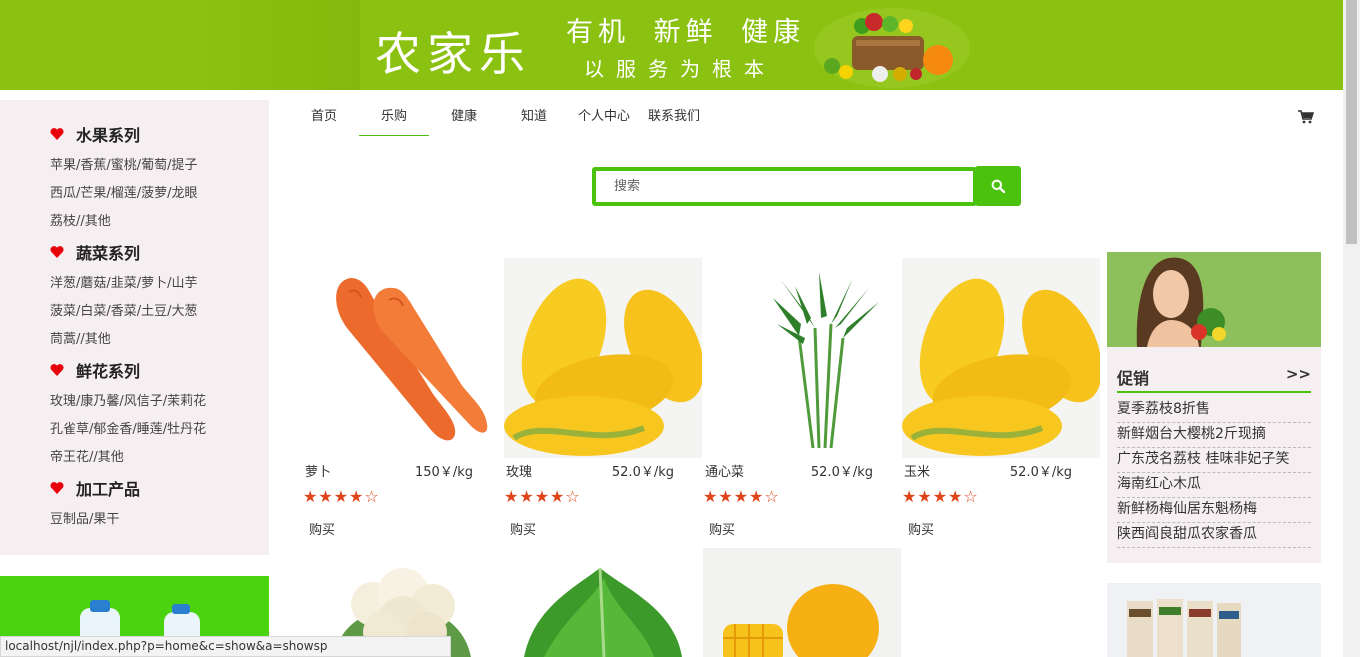 Image resolution: width=1360 pixels, height=657 pixels. Describe the element at coordinates (1214, 435) in the screenshot. I see `promo-item: 新鲜烟台大樱桃2斤现摘` at that location.